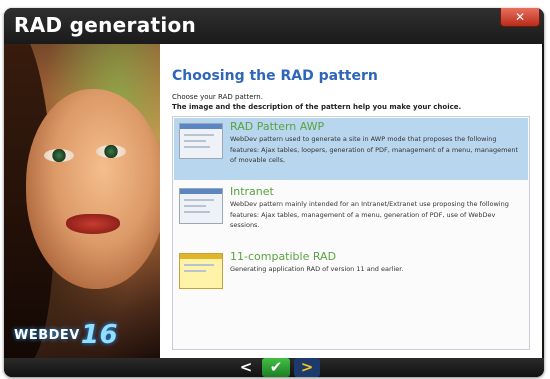  What do you see at coordinates (47, 335) in the screenshot?
I see `logo-text: WEBDEV` at bounding box center [47, 335].